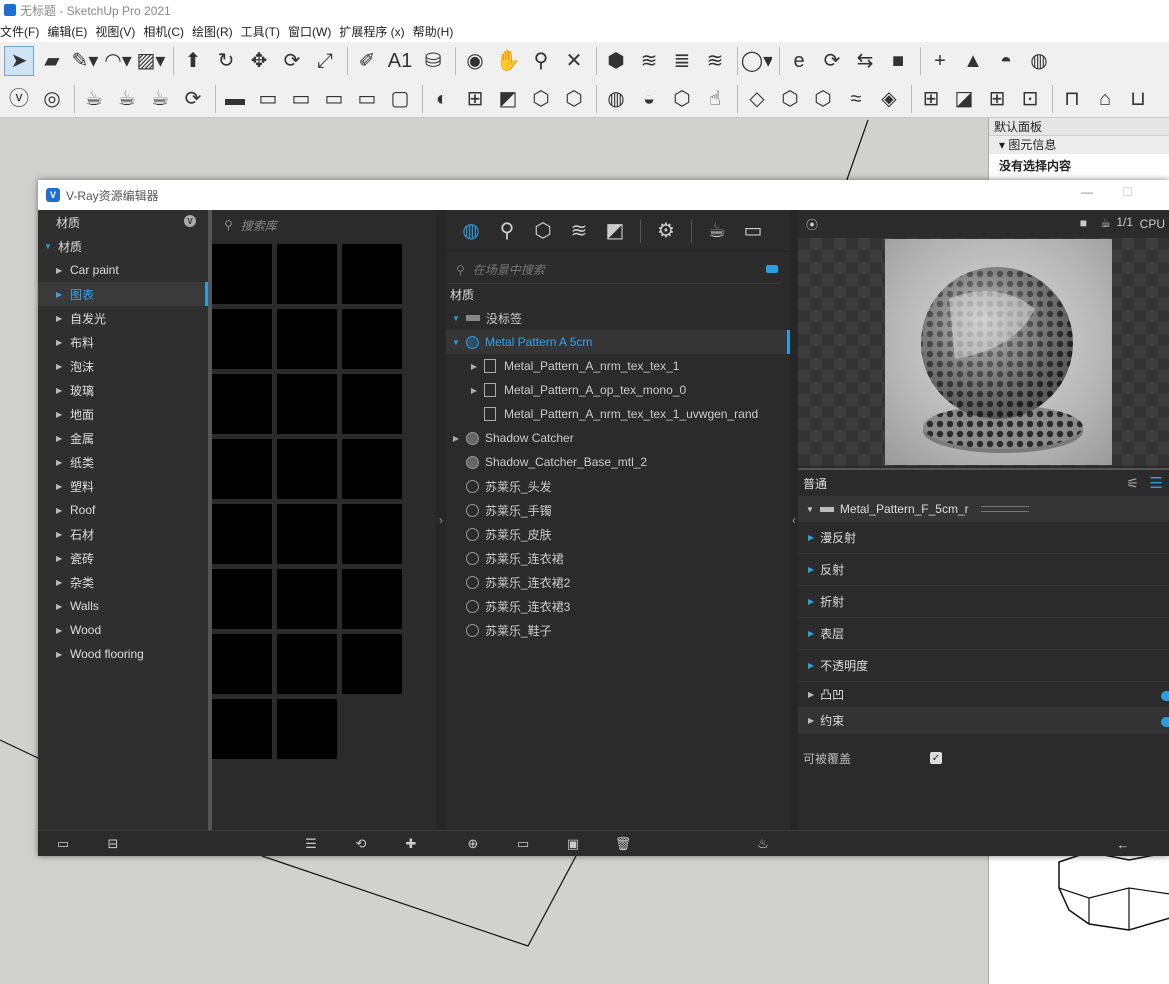 This screenshot has width=1169, height=984. What do you see at coordinates (475, 99) in the screenshot?
I see `vray-material-override-icon: ⊞` at bounding box center [475, 99].